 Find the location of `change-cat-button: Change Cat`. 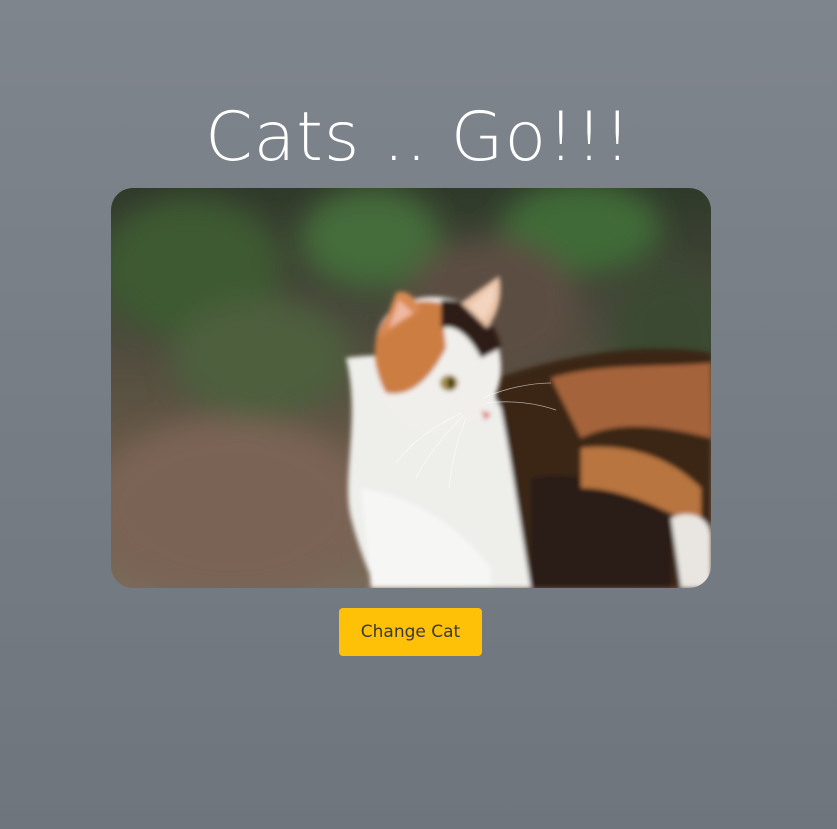

change-cat-button: Change Cat is located at coordinates (410, 632).